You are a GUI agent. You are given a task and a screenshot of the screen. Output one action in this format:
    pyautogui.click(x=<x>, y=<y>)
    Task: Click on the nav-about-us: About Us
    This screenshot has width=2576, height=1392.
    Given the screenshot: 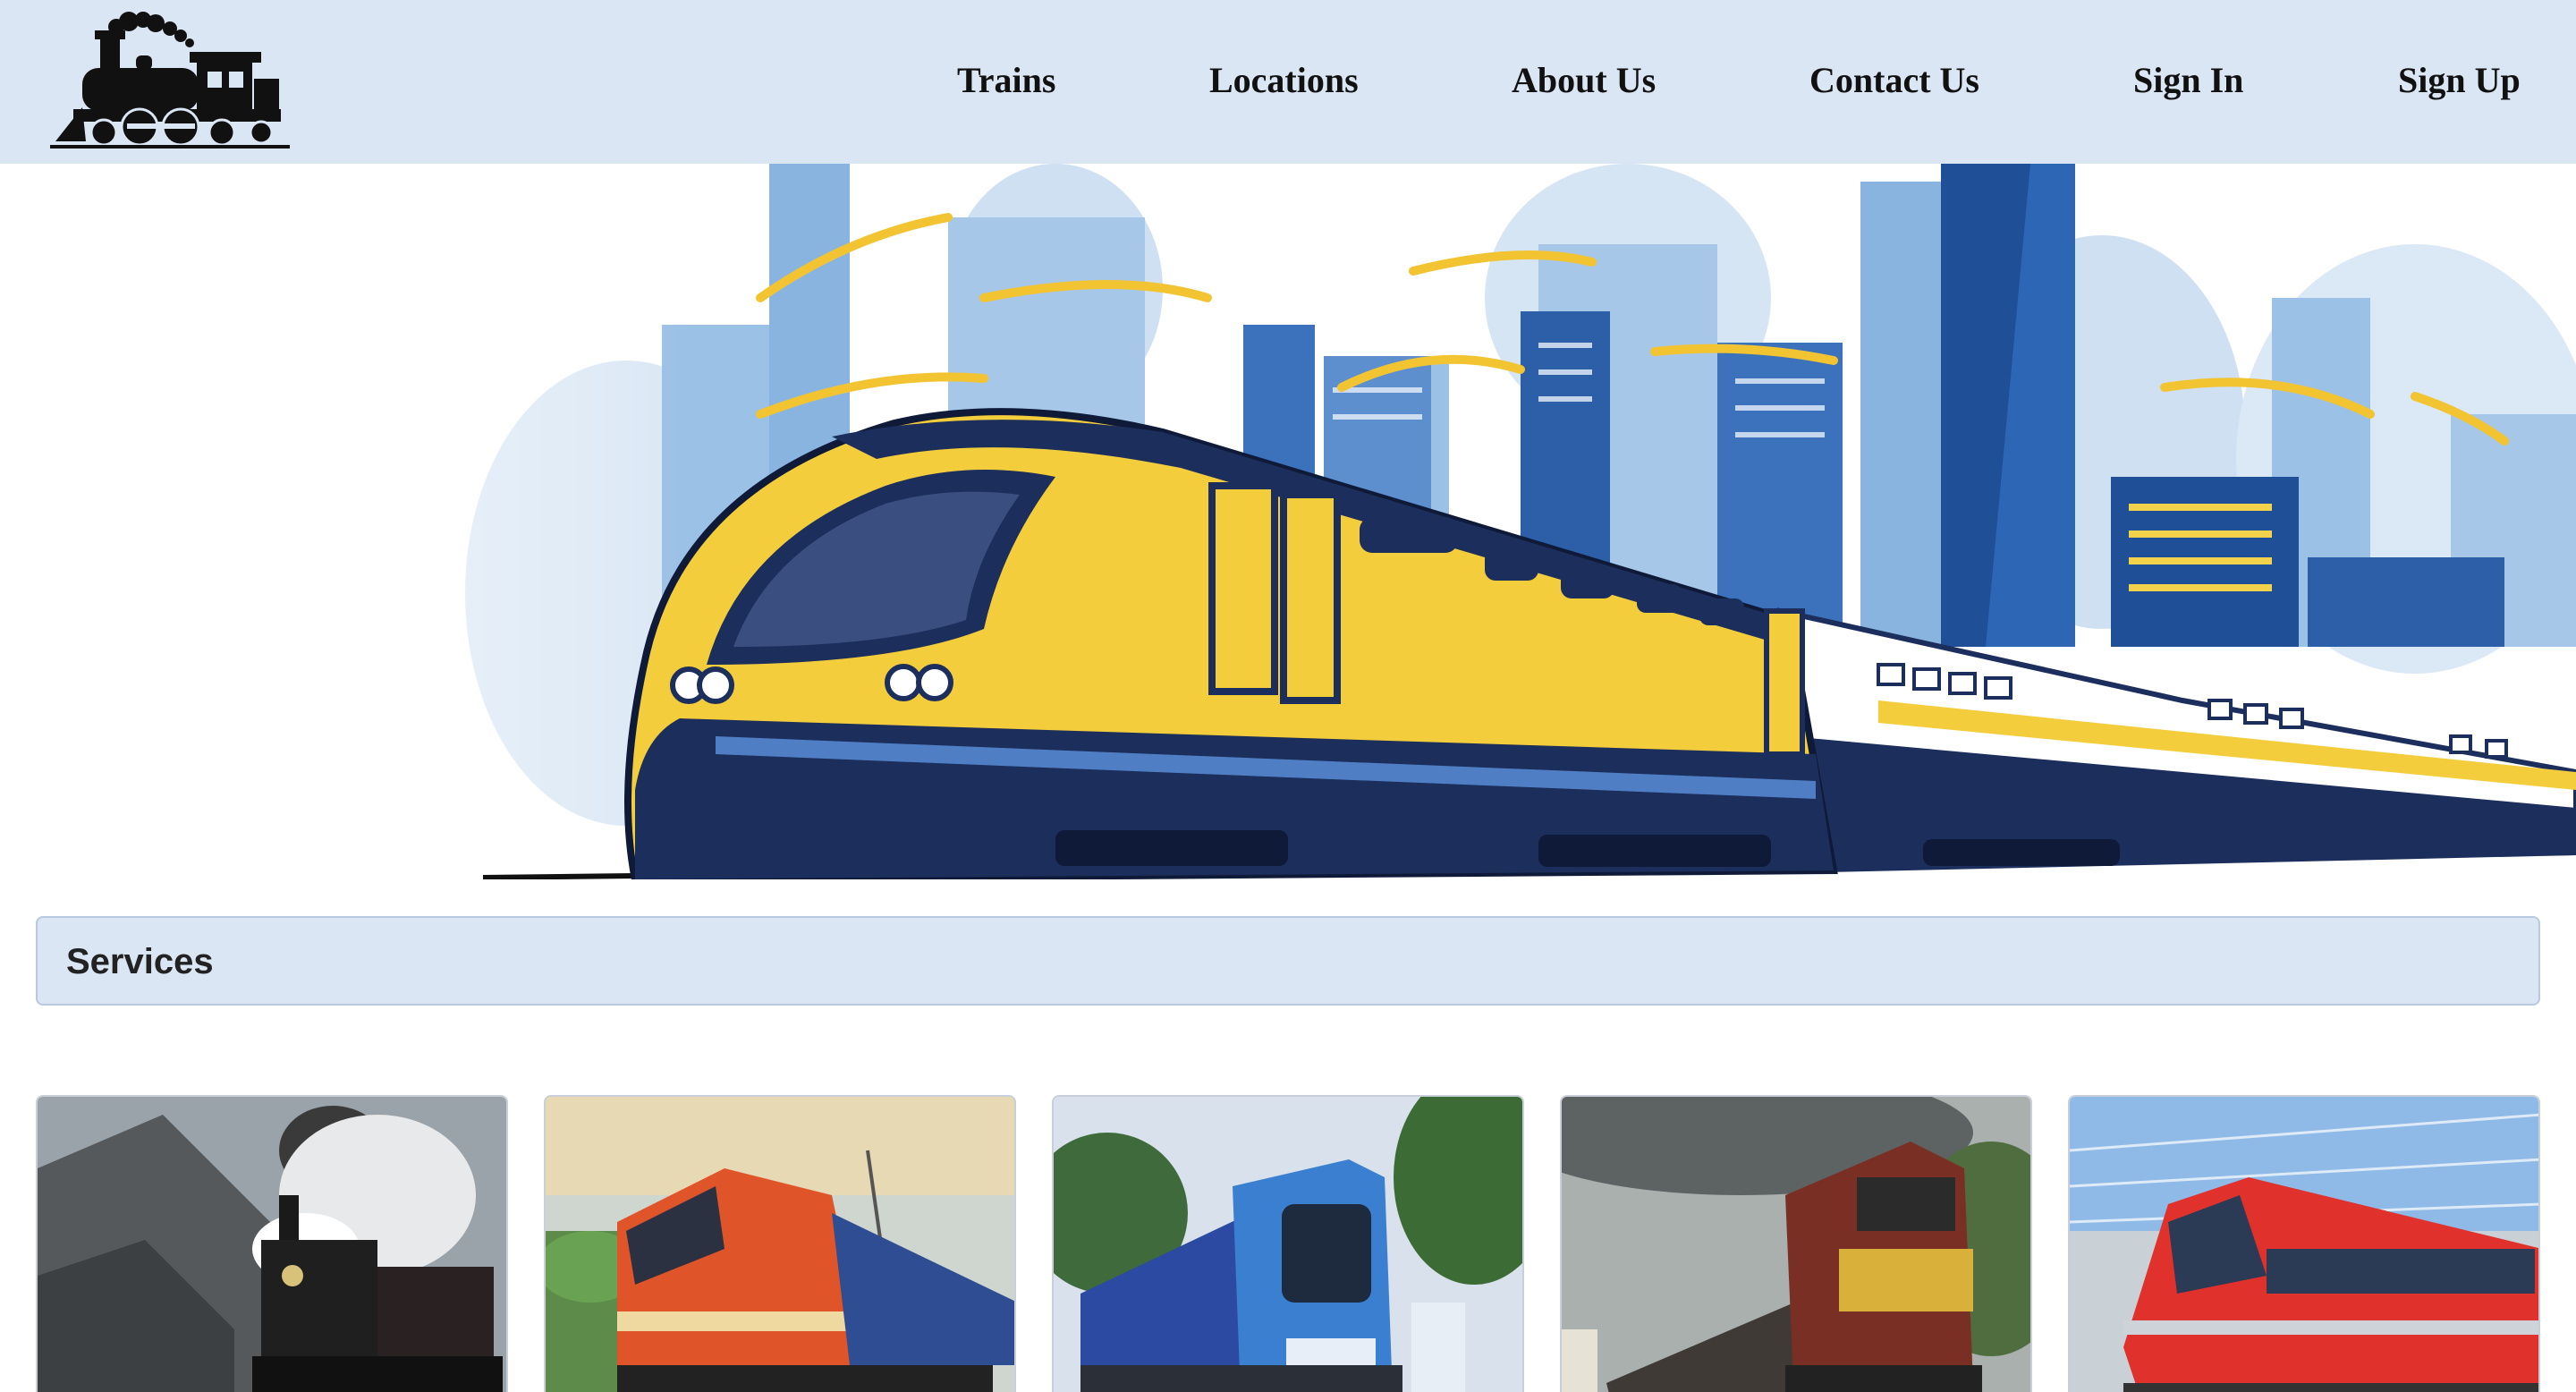 What is the action you would take?
    pyautogui.click(x=1584, y=80)
    